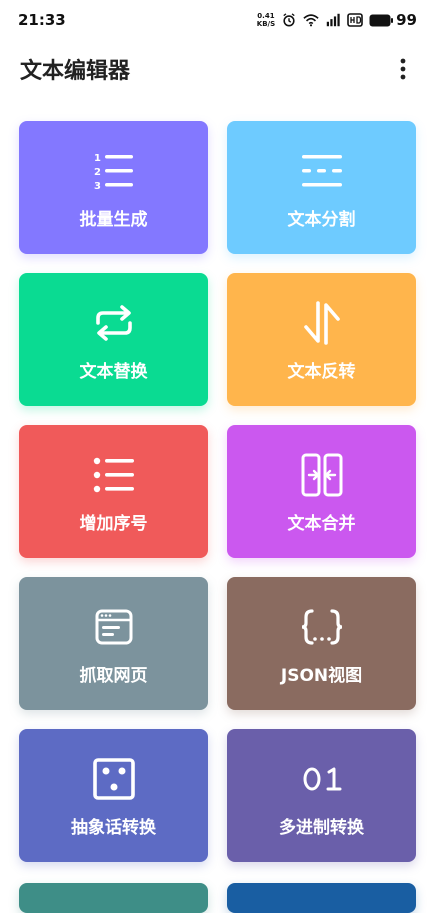 The image size is (435, 913). What do you see at coordinates (114, 627) in the screenshot?
I see `browser-window-icon` at bounding box center [114, 627].